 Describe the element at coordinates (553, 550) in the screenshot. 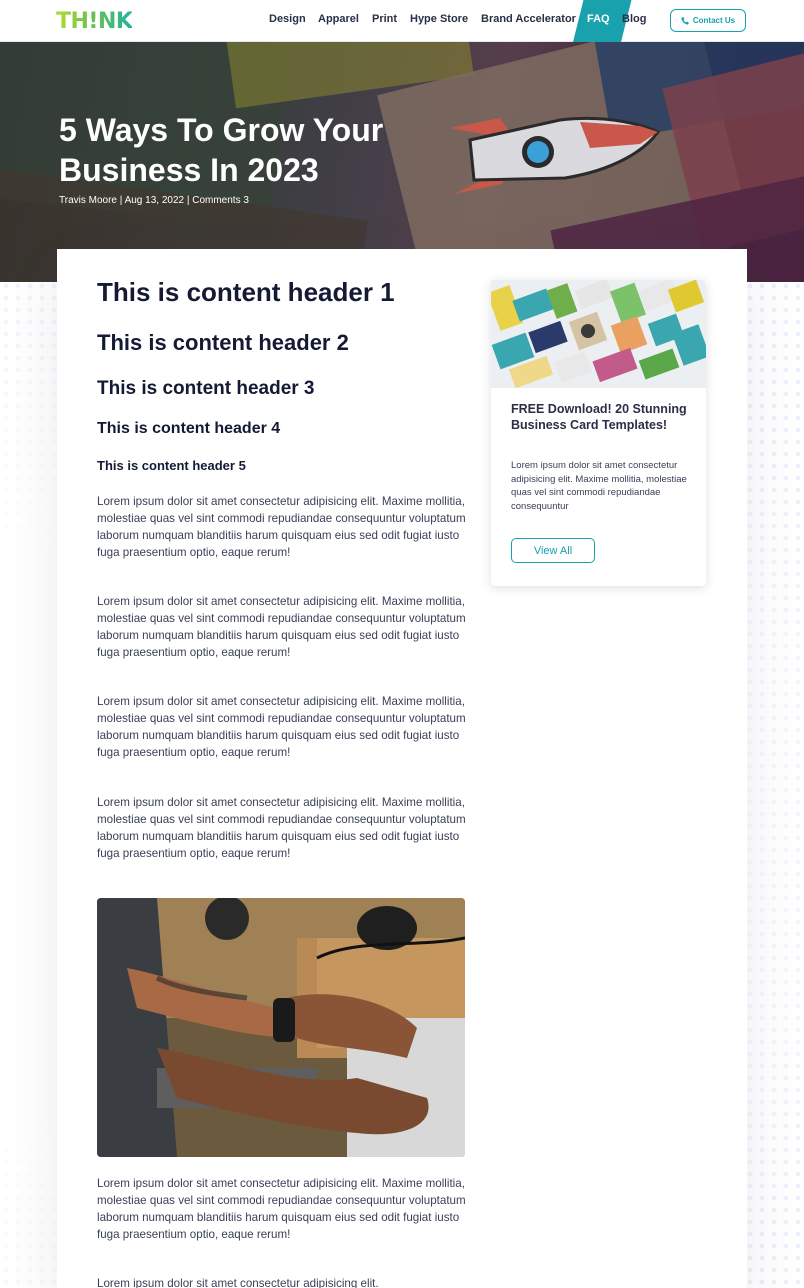

I see `view-all-button: View All` at that location.